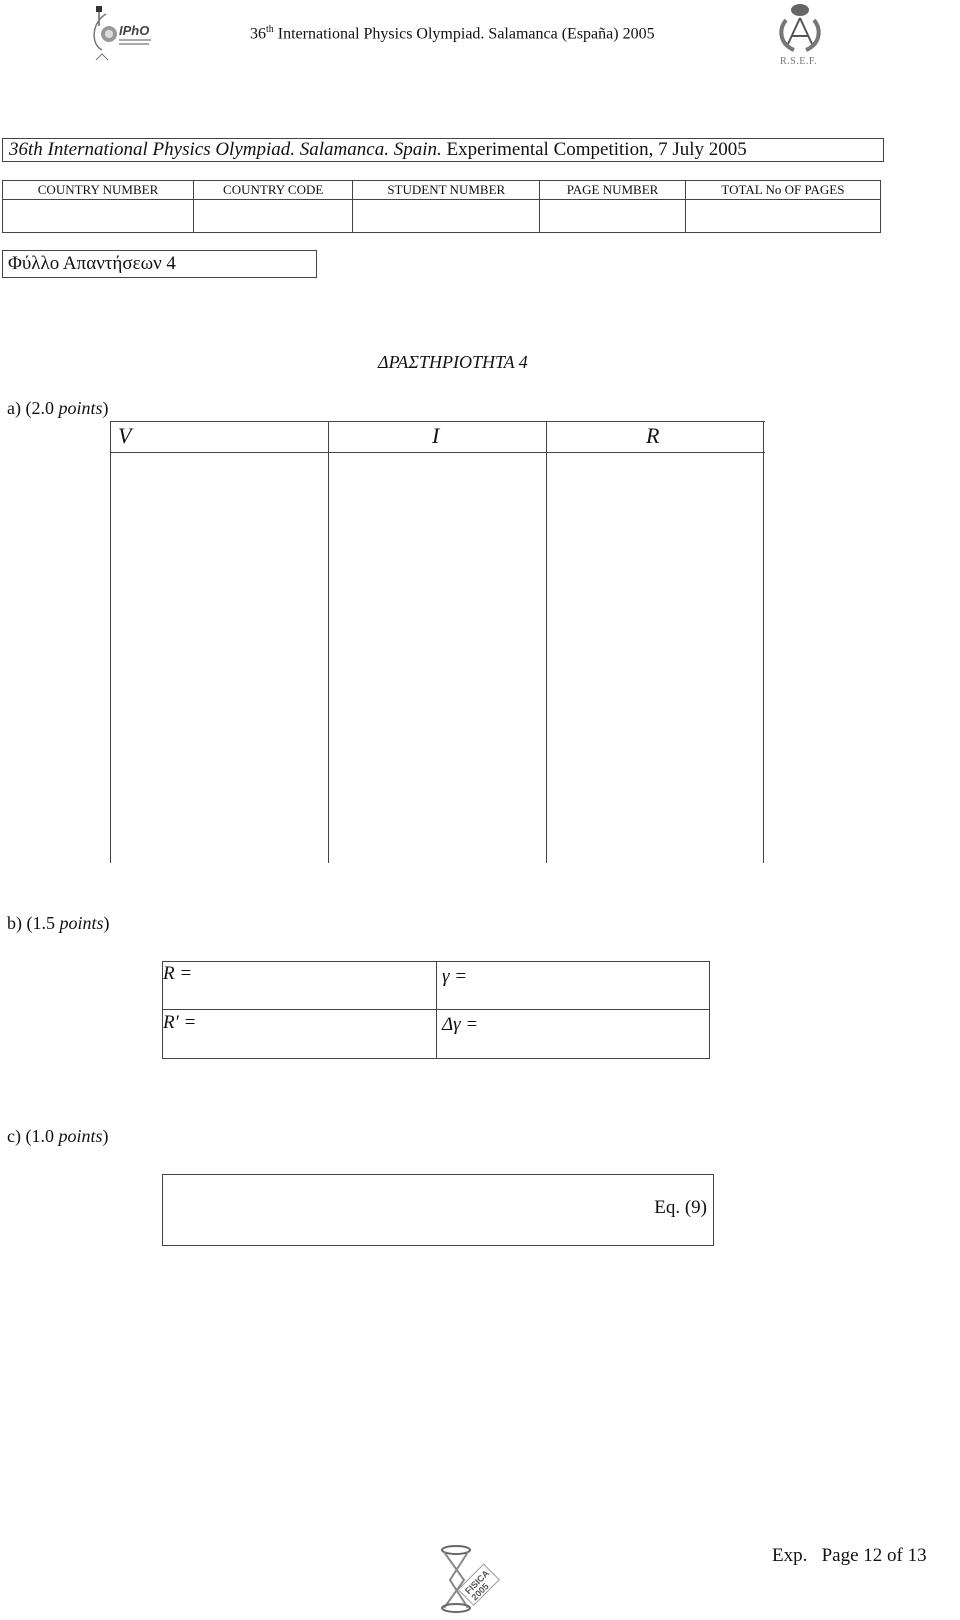 This screenshot has width=960, height=1620. Describe the element at coordinates (453, 362) in the screenshot. I see `activity-title: ΔΡΑΣΤΗΡΙΟΤΗΤΑ 4` at that location.